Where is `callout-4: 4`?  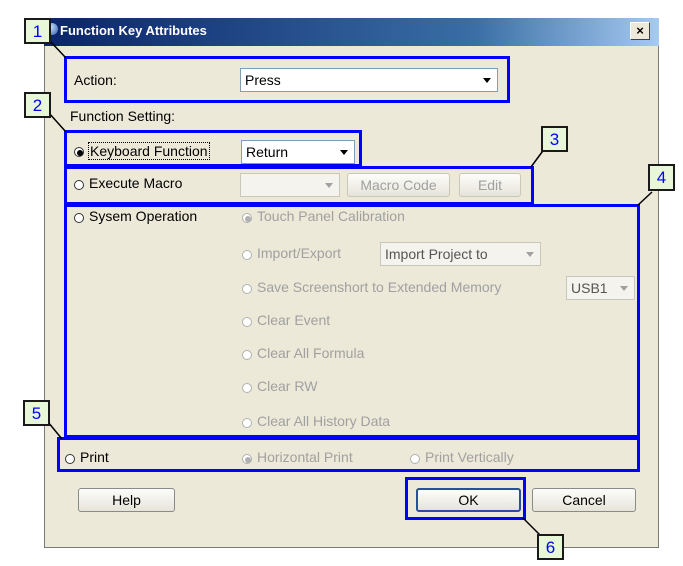 callout-4: 4 is located at coordinates (661, 177).